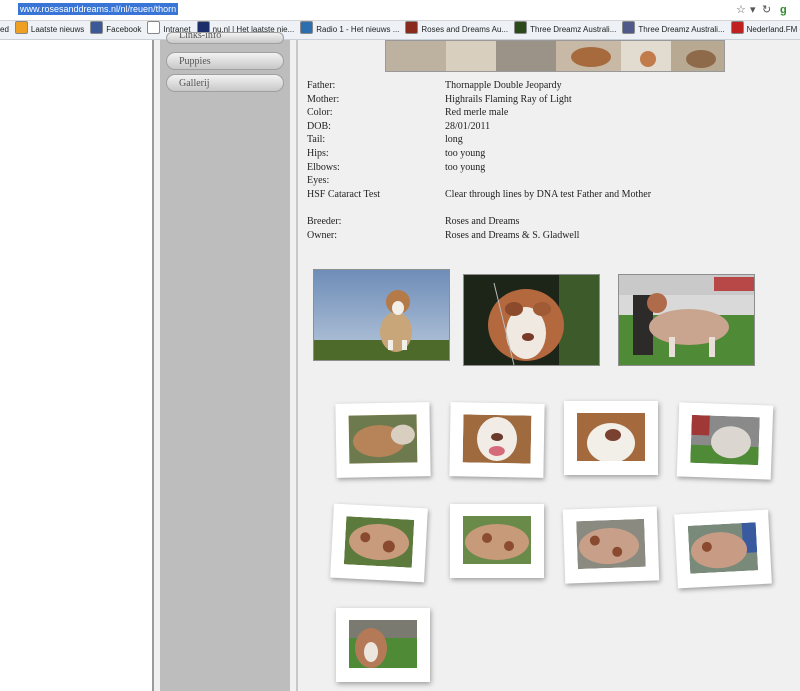 Image resolution: width=800 pixels, height=691 pixels. I want to click on detail-value: Red merle male, so click(477, 113).